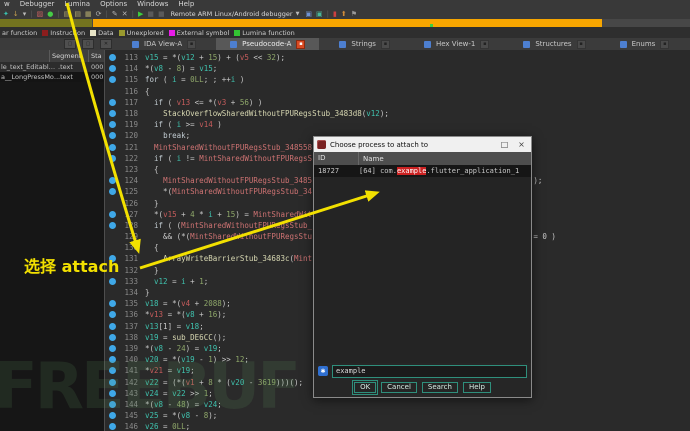  I want to click on navband-left, so click(46, 23).